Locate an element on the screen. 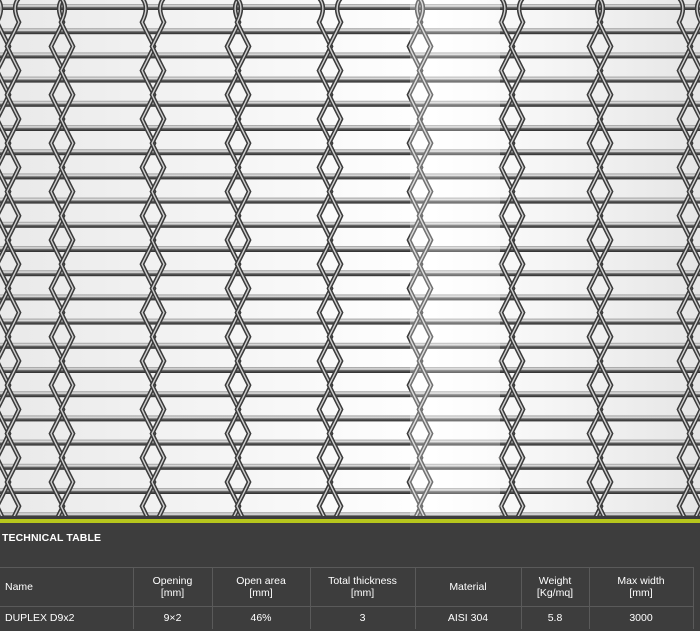 Image resolution: width=700 pixels, height=631 pixels. header-material: Material is located at coordinates (468, 587).